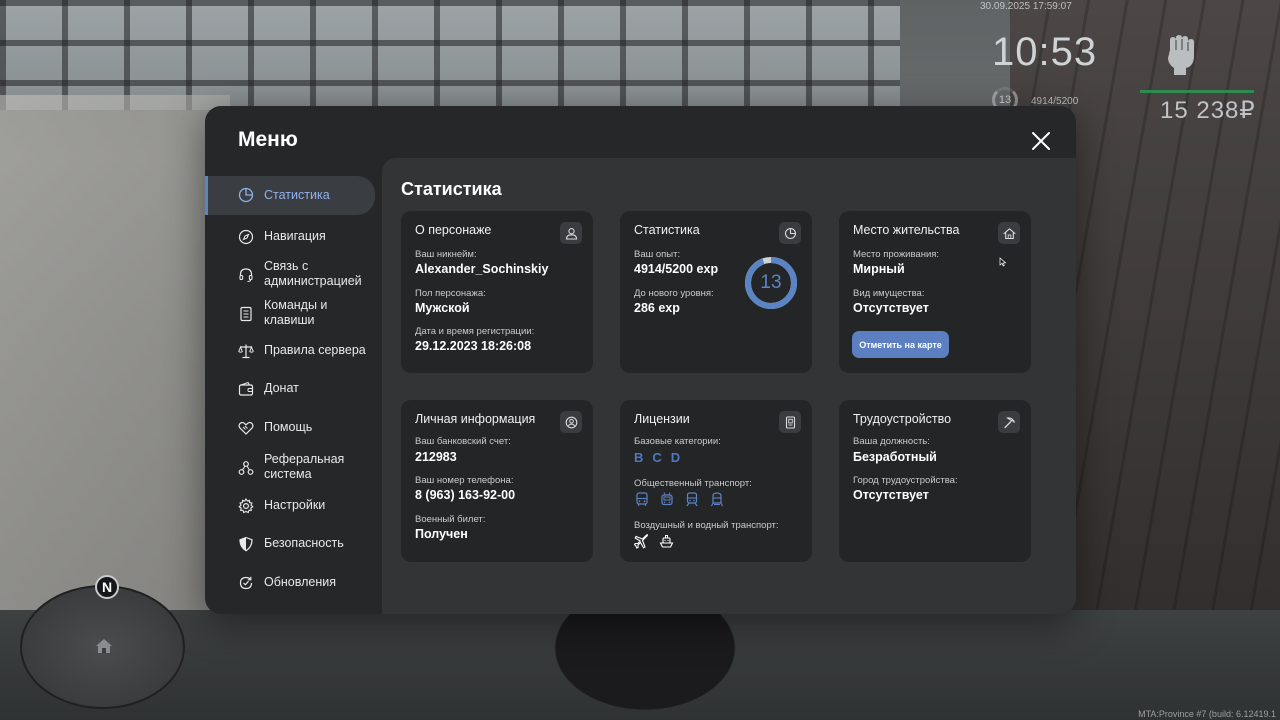  What do you see at coordinates (475, 419) in the screenshot?
I see `card-title: Личная информация` at bounding box center [475, 419].